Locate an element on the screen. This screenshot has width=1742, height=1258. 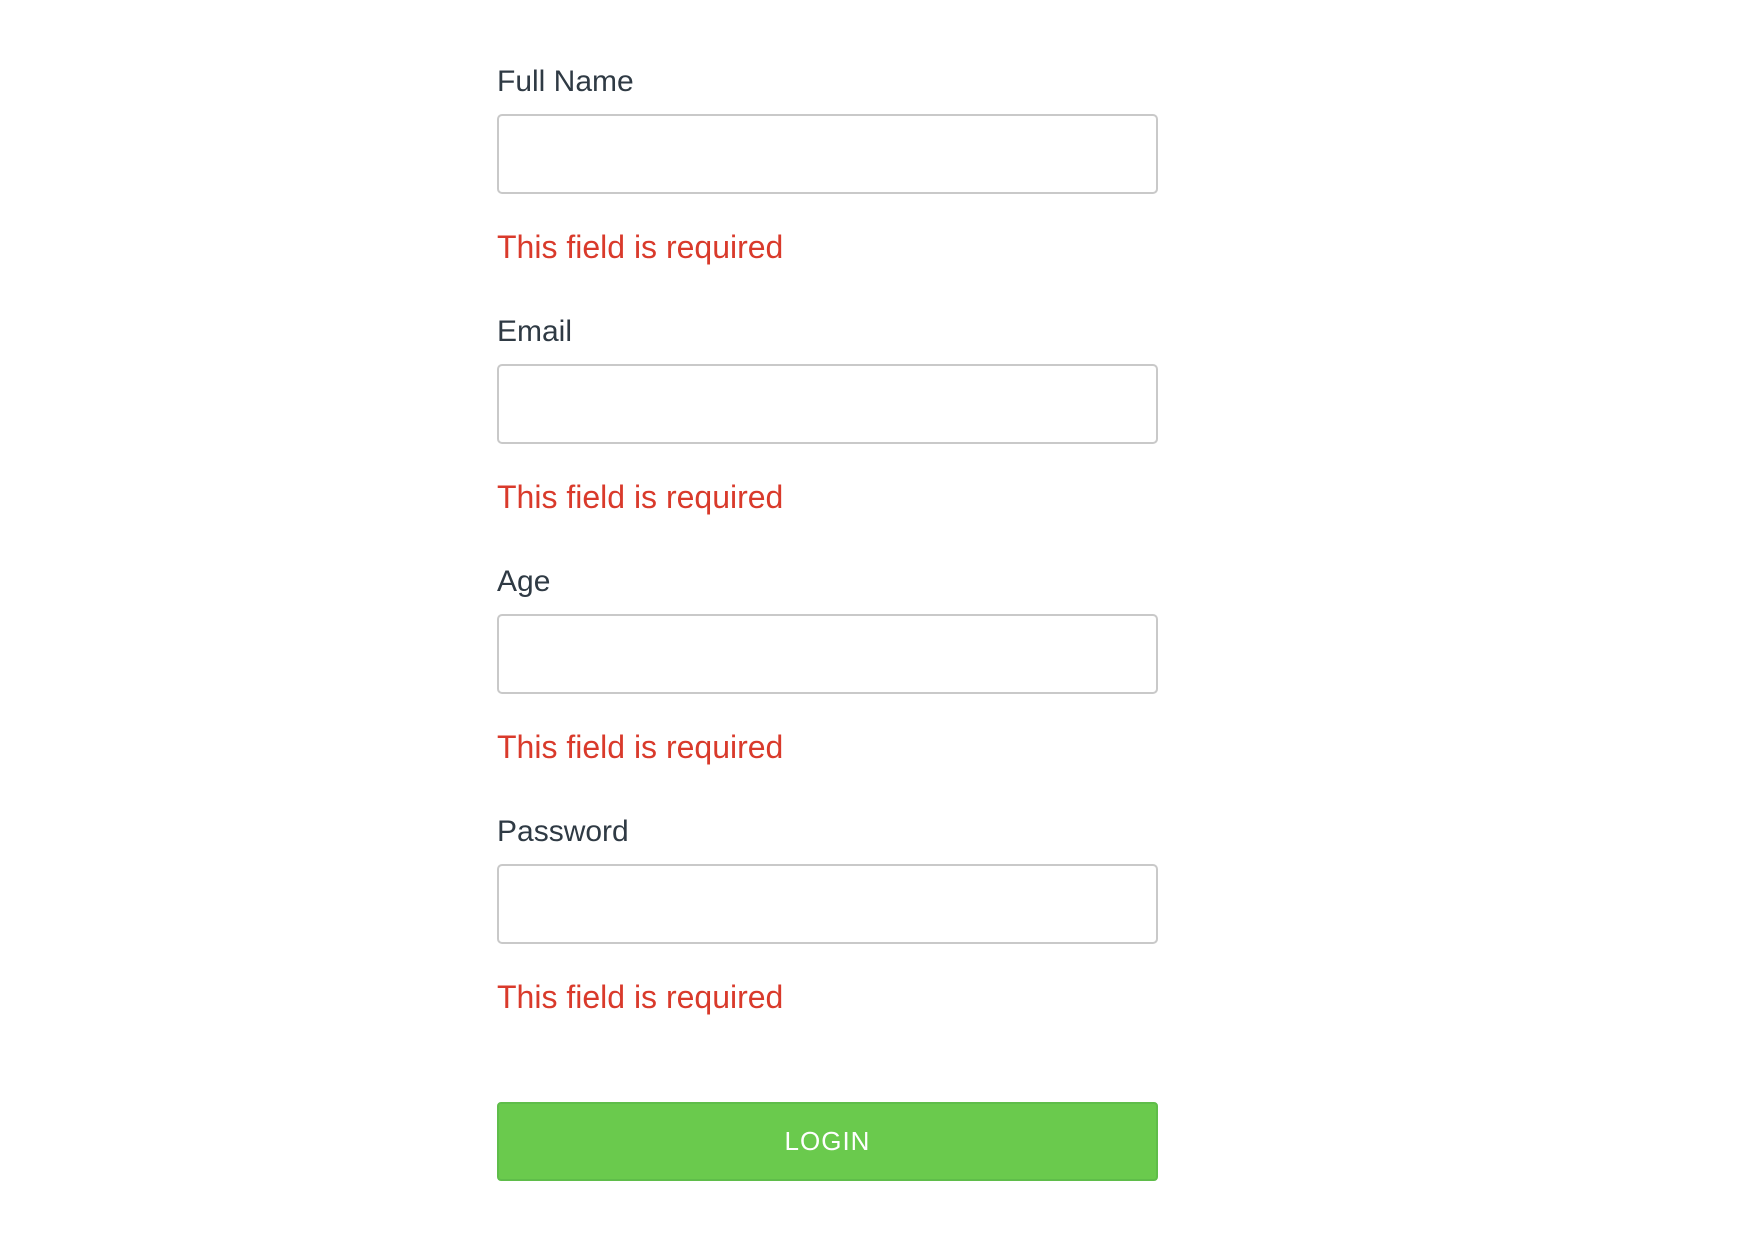
email-label: Email is located at coordinates (535, 331).